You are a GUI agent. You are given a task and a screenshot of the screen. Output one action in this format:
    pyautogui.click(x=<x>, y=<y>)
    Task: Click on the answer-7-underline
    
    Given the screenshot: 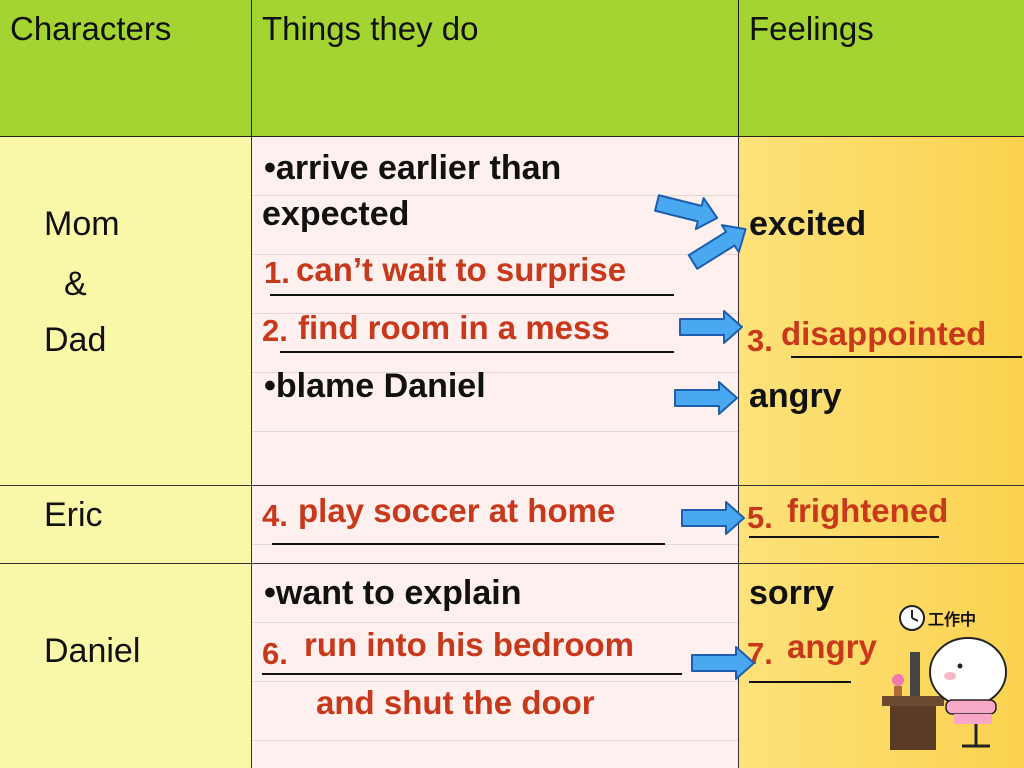 What is the action you would take?
    pyautogui.click(x=800, y=682)
    